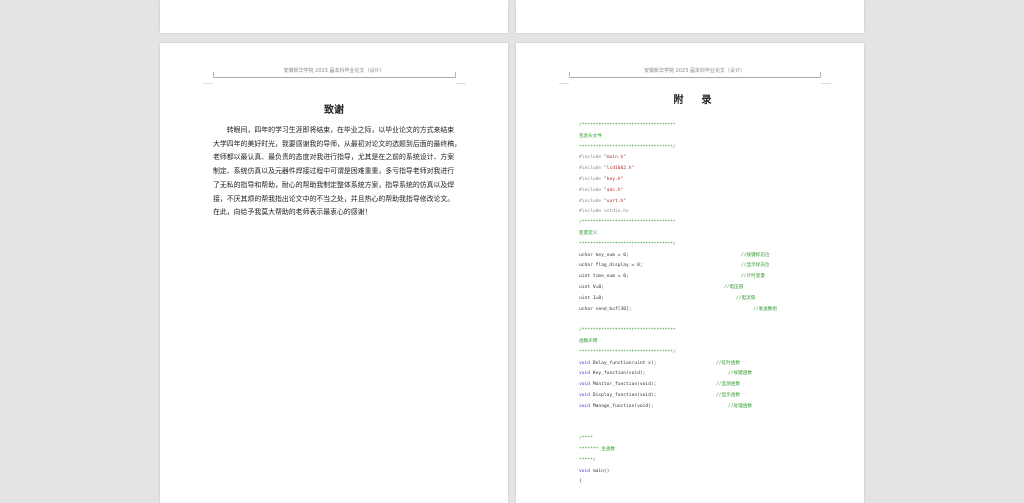 The image size is (1024, 503). I want to click on page-top-left, so click(334, 16).